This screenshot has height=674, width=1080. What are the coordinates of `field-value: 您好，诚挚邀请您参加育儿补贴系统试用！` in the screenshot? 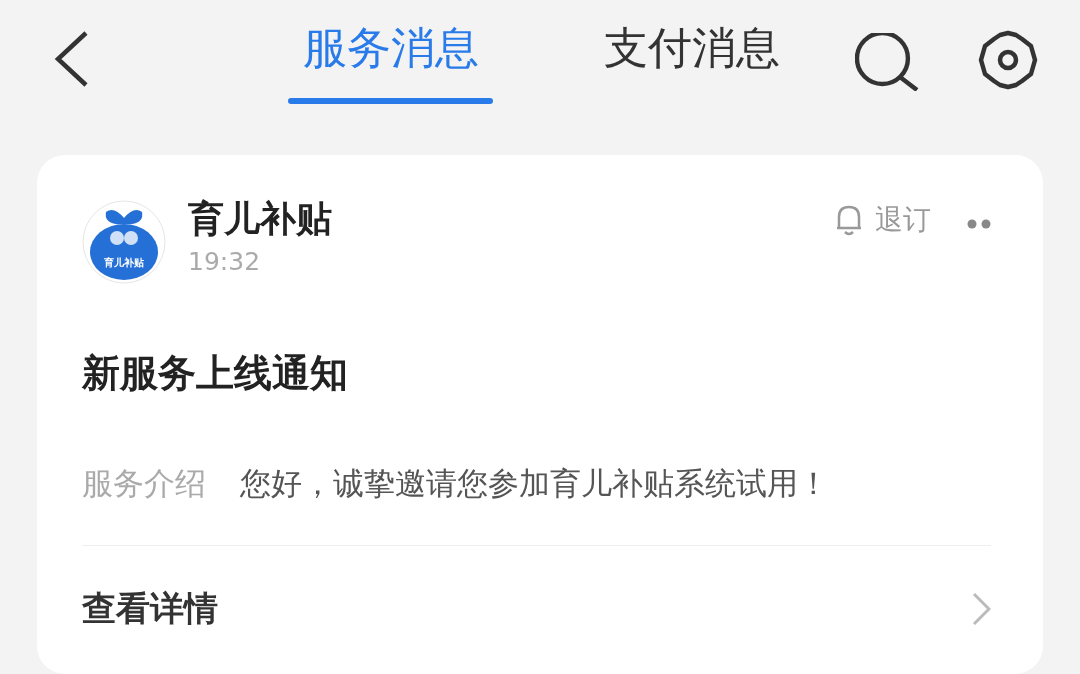 It's located at (534, 483).